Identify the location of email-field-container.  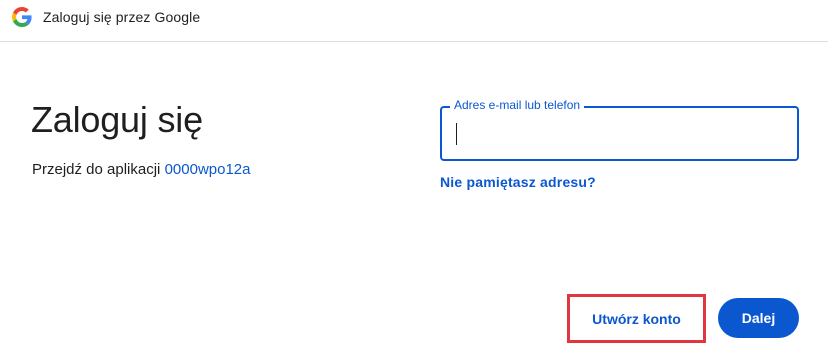
(619, 133).